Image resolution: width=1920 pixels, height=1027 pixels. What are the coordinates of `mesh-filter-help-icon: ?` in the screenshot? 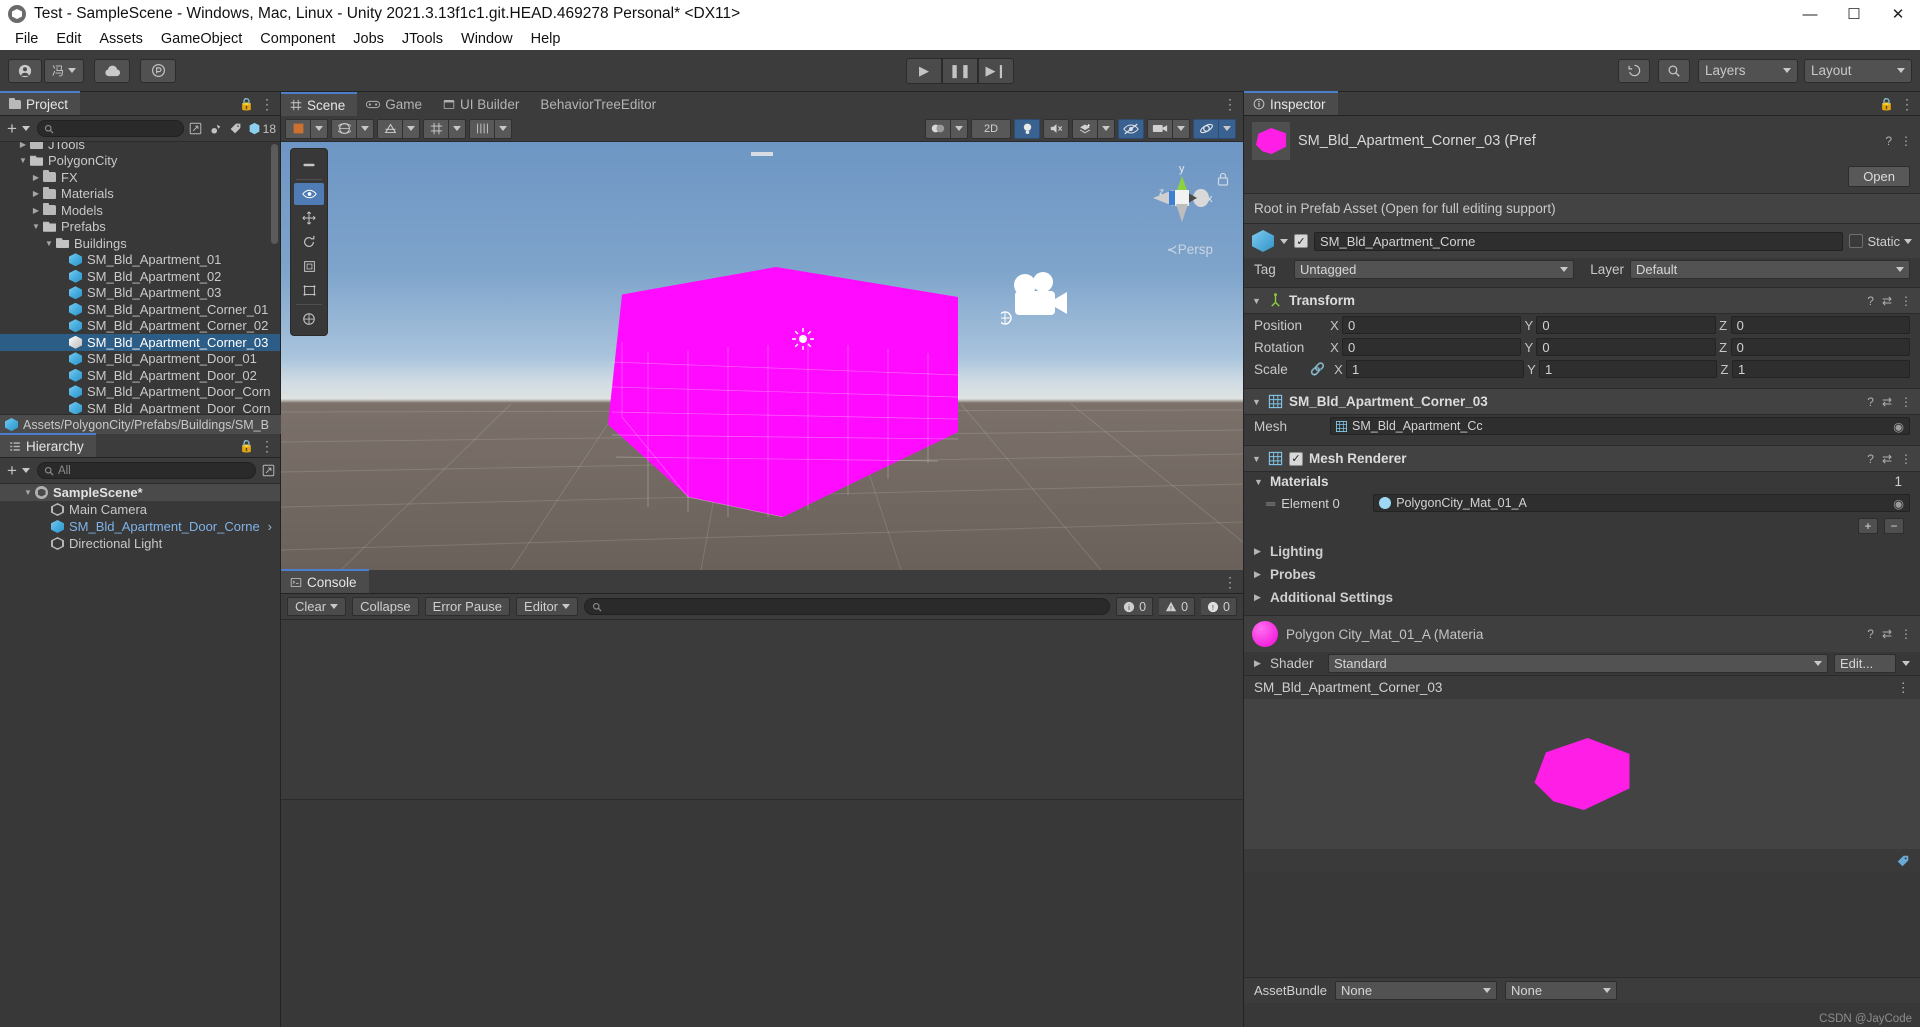 It's located at (1870, 402).